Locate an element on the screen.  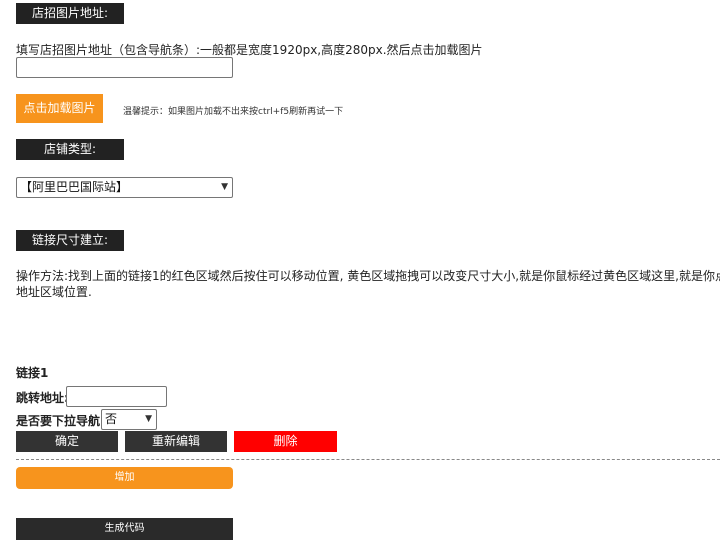
load-image-tip: 温馨提示：如果图片加载不出来按ctrl+f5刷新再试一下 is located at coordinates (233, 112).